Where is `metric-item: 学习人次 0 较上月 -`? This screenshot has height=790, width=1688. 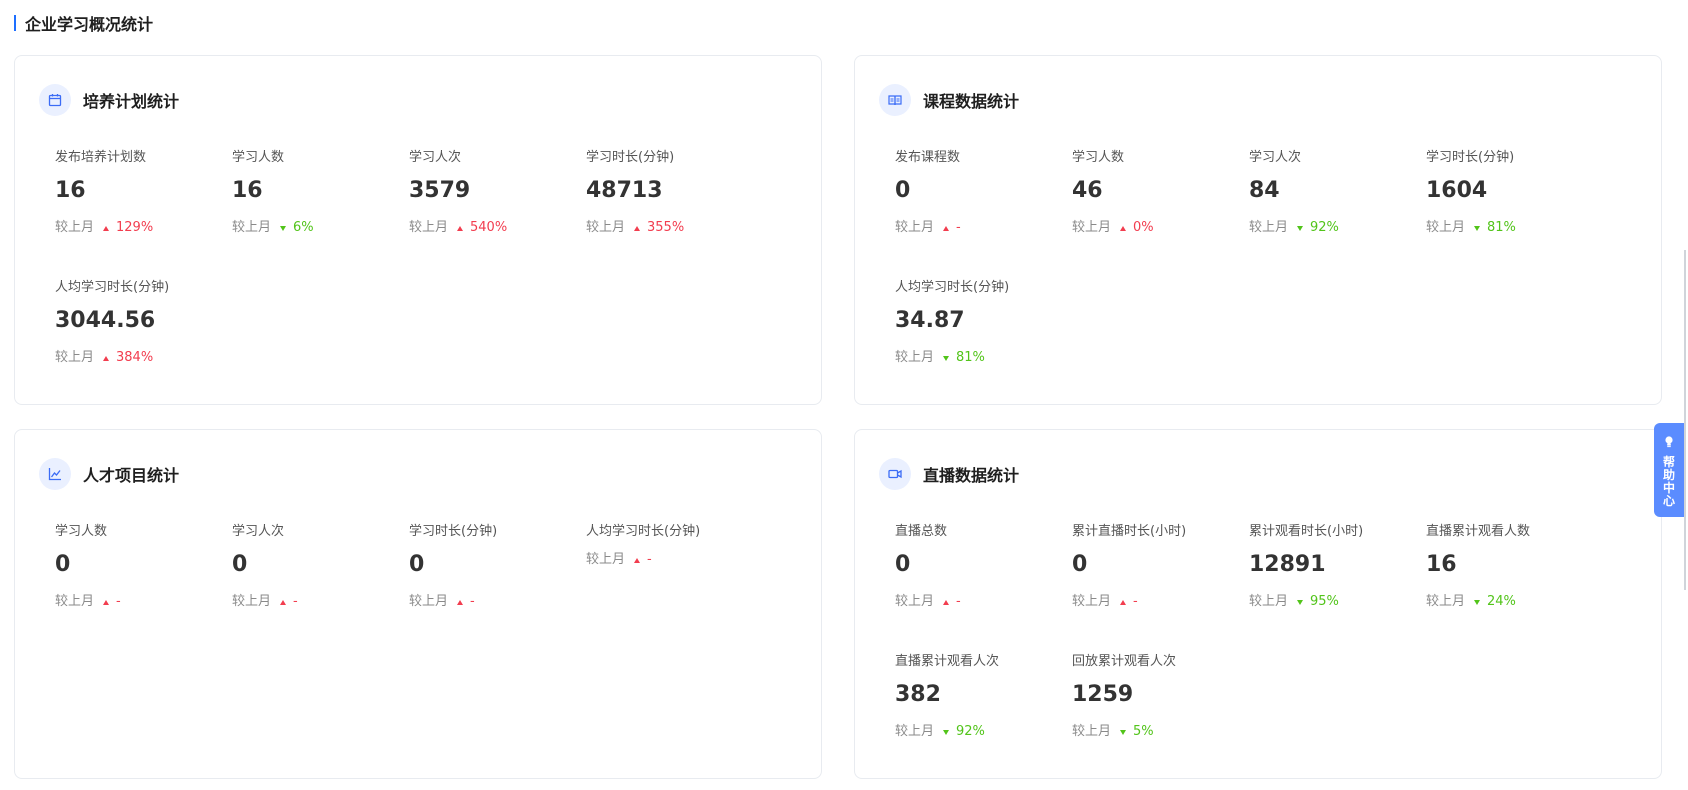
metric-item: 学习人次 0 较上月 - is located at coordinates (317, 567).